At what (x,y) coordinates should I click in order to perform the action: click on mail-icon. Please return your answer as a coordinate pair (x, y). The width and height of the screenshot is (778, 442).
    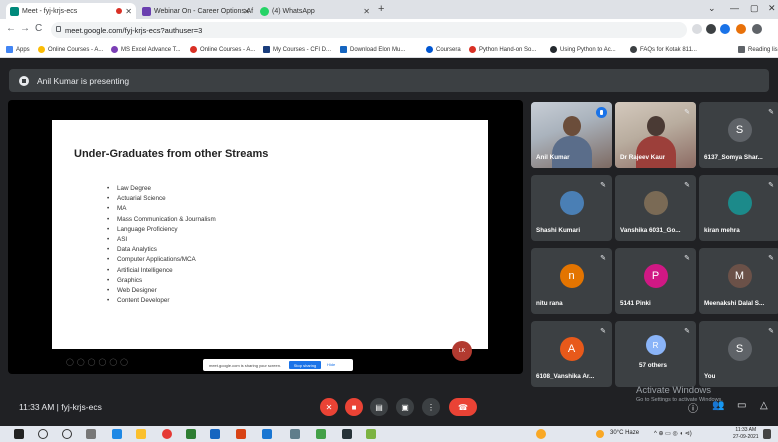
    Looking at the image, I should click on (267, 434).